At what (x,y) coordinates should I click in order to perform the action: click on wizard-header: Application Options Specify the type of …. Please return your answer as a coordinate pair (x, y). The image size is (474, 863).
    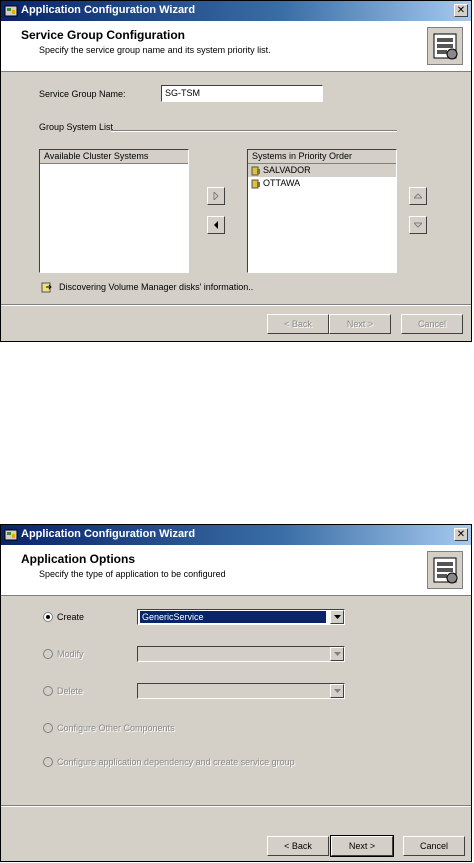
    Looking at the image, I should click on (236, 570).